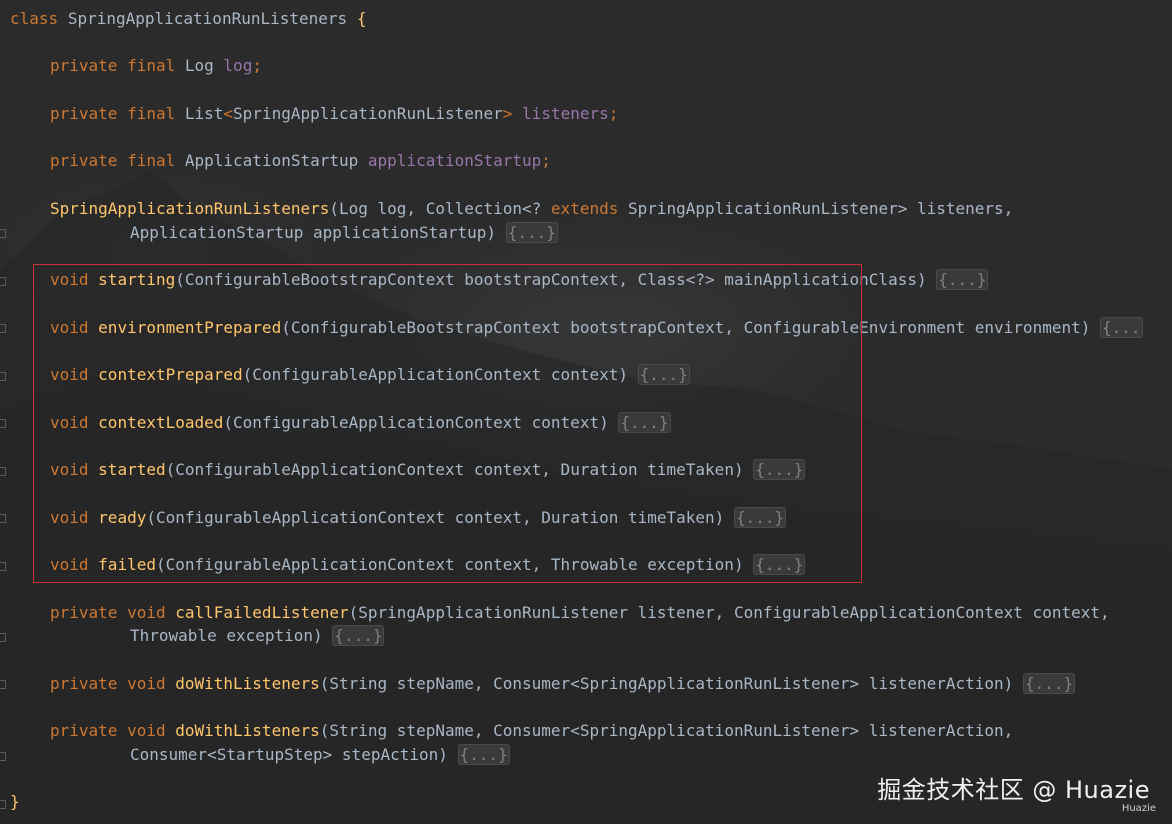  What do you see at coordinates (289, 754) in the screenshot?
I see `params: Consumer<StartupStep> stepAction)` at bounding box center [289, 754].